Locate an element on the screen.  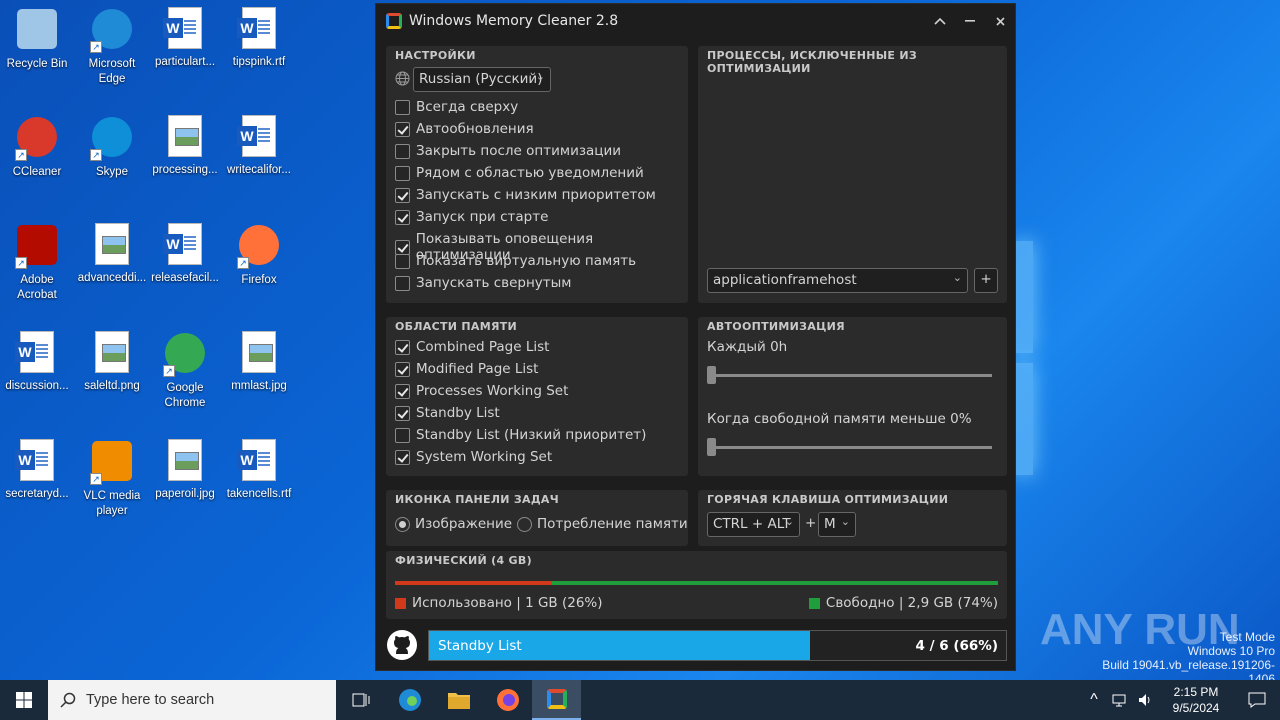
language-select: Russian (Русский) ⌄ is located at coordinates (482, 79).